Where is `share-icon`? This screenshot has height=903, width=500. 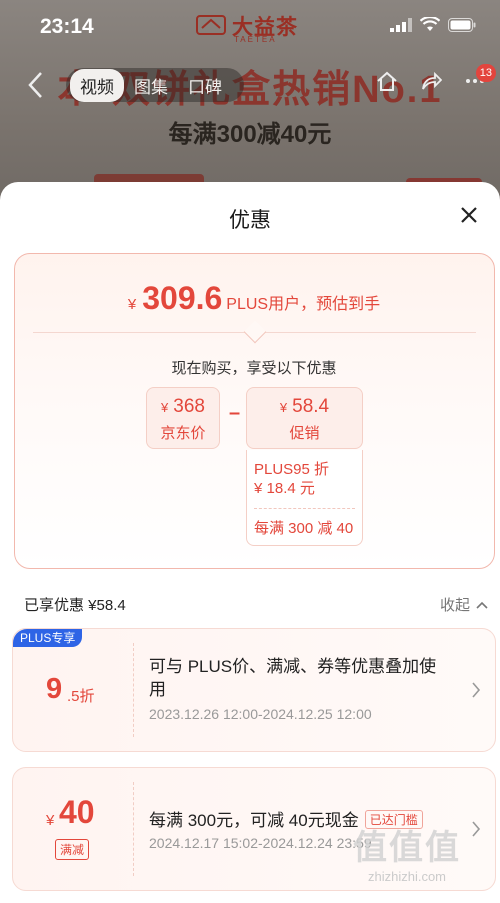 share-icon is located at coordinates (431, 81).